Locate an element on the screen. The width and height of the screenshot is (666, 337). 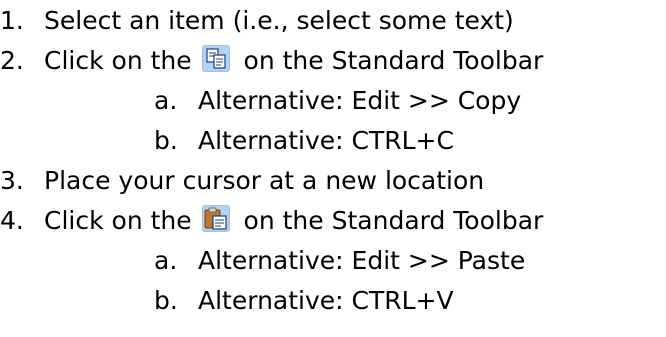
step-number: 2. is located at coordinates (12, 60).